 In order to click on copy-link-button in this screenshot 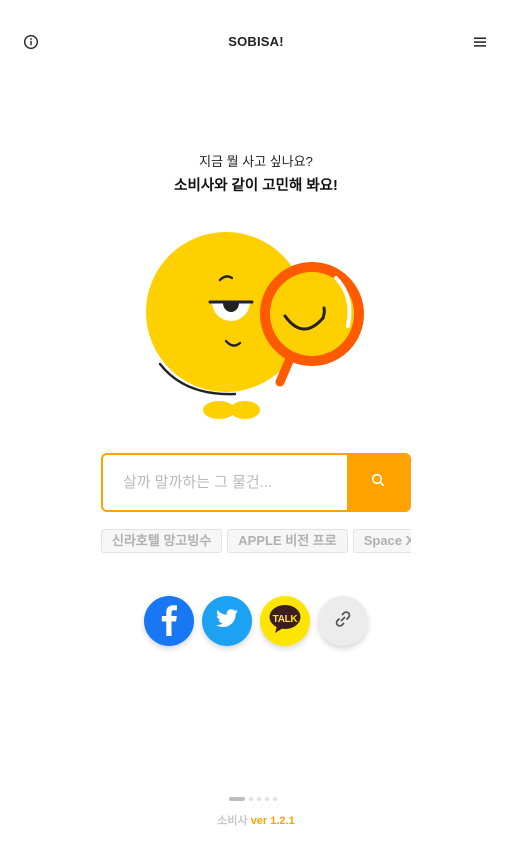, I will do `click(343, 621)`.